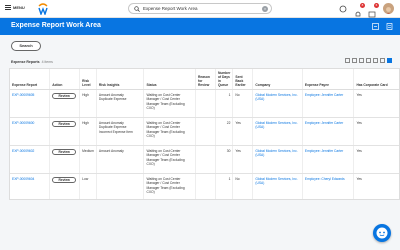 The image size is (400, 250). What do you see at coordinates (375, 26) in the screenshot?
I see `export-icon` at bounding box center [375, 26].